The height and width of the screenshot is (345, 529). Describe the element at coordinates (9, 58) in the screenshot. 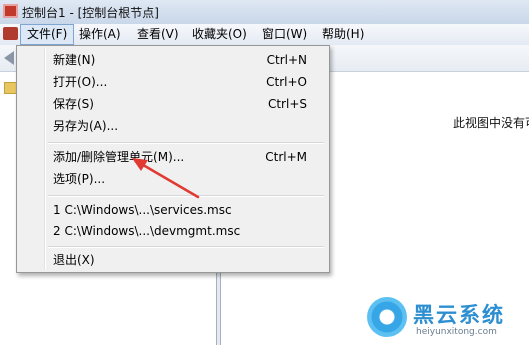

I see `back-arrow-icon` at that location.